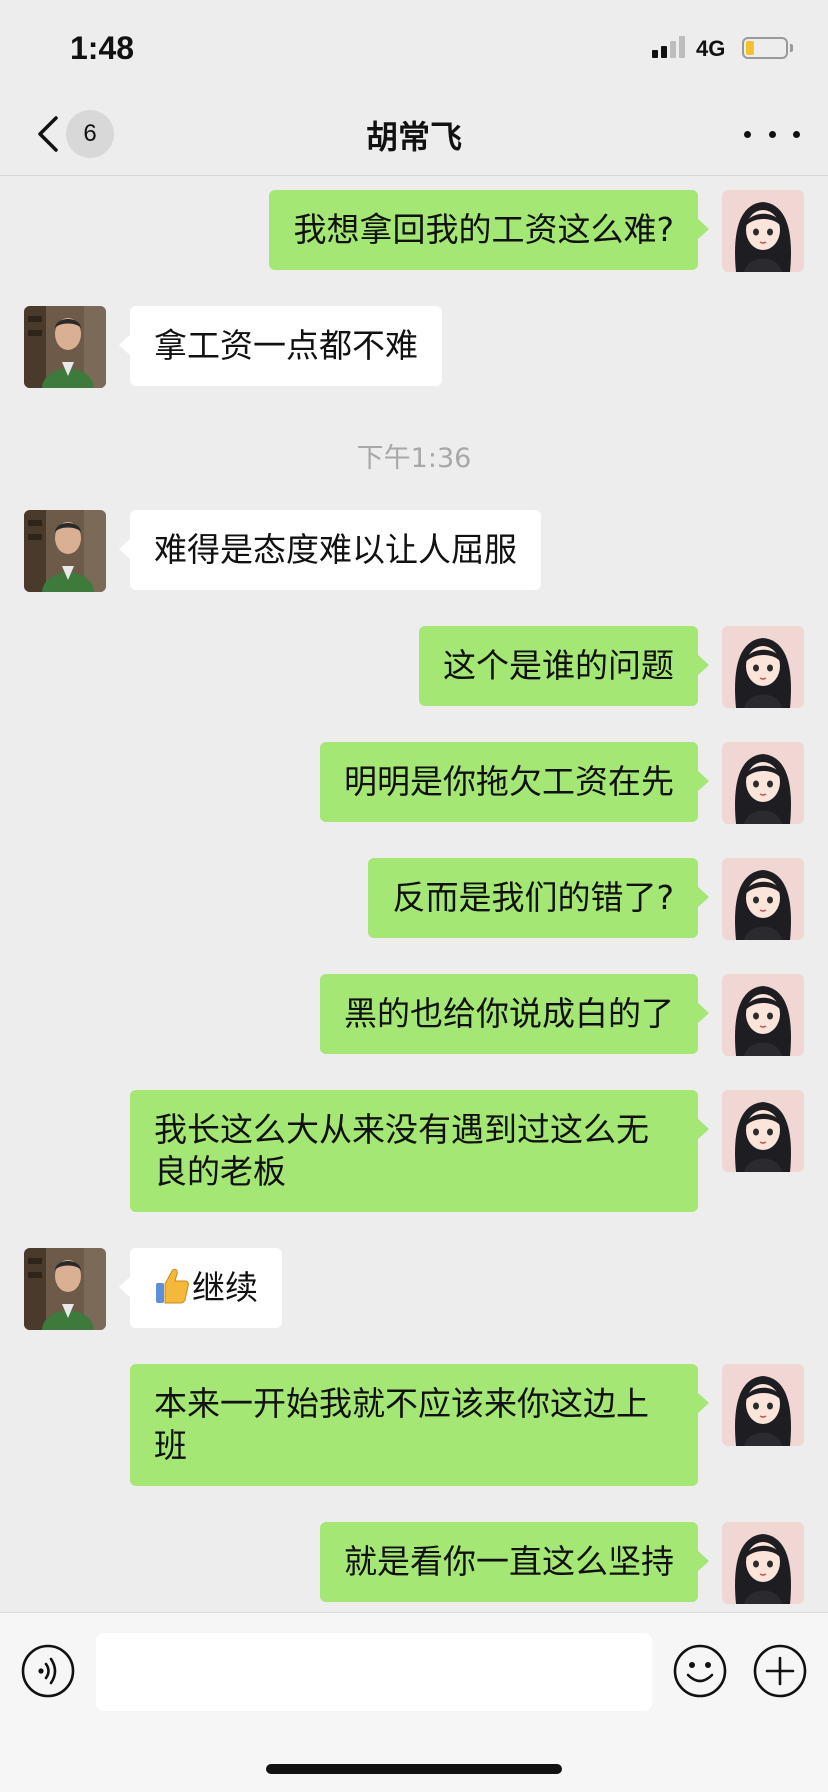 The height and width of the screenshot is (1792, 828). What do you see at coordinates (220, 1171) in the screenshot?
I see `message-text: 良的老板` at bounding box center [220, 1171].